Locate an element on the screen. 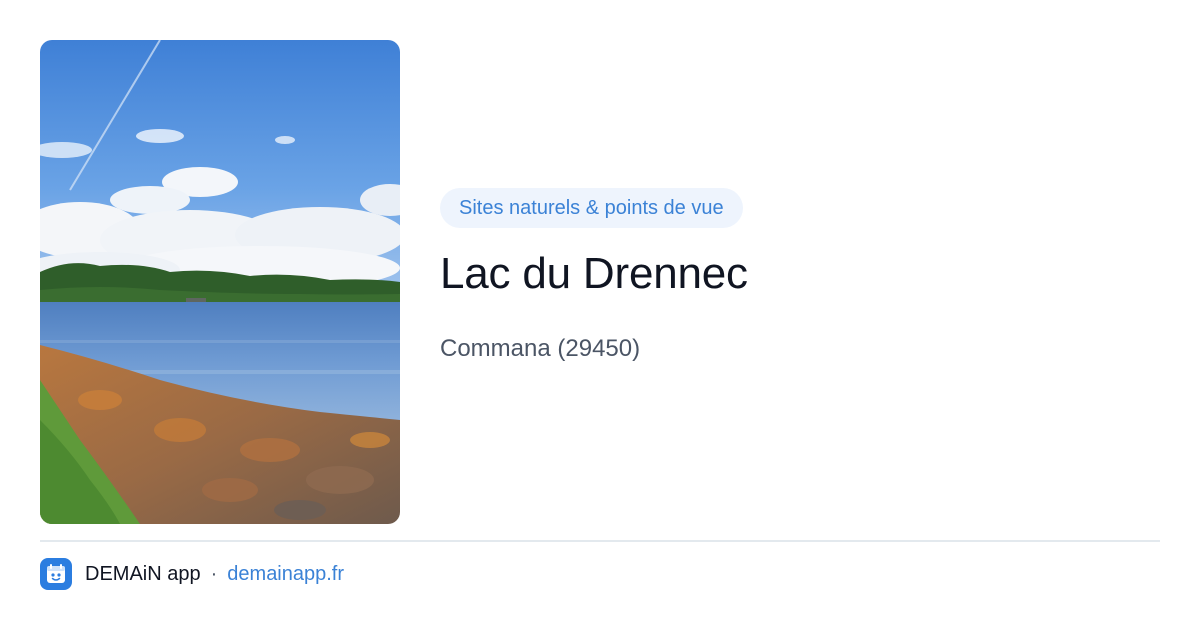 This screenshot has width=1200, height=630. app-logo-icon is located at coordinates (56, 574).